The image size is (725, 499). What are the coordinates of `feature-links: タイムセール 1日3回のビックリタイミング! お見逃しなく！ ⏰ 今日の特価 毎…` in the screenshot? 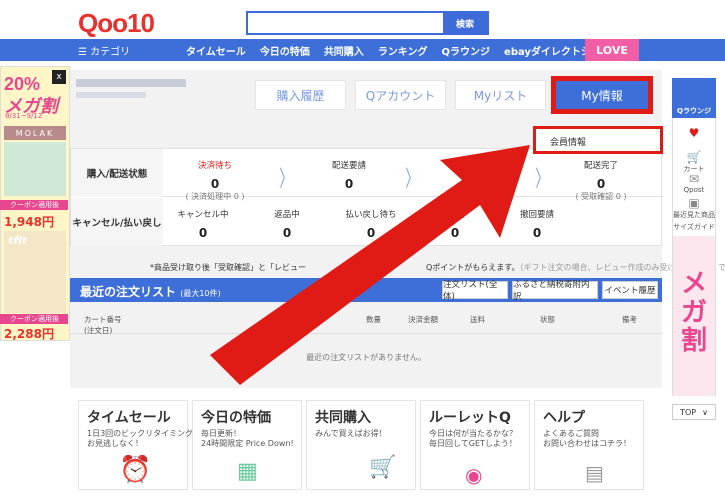 It's located at (361, 445).